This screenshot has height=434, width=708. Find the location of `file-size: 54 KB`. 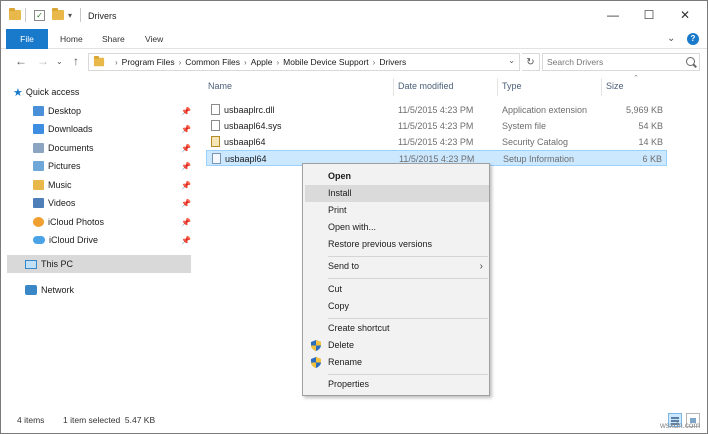

file-size: 54 KB is located at coordinates (650, 126).